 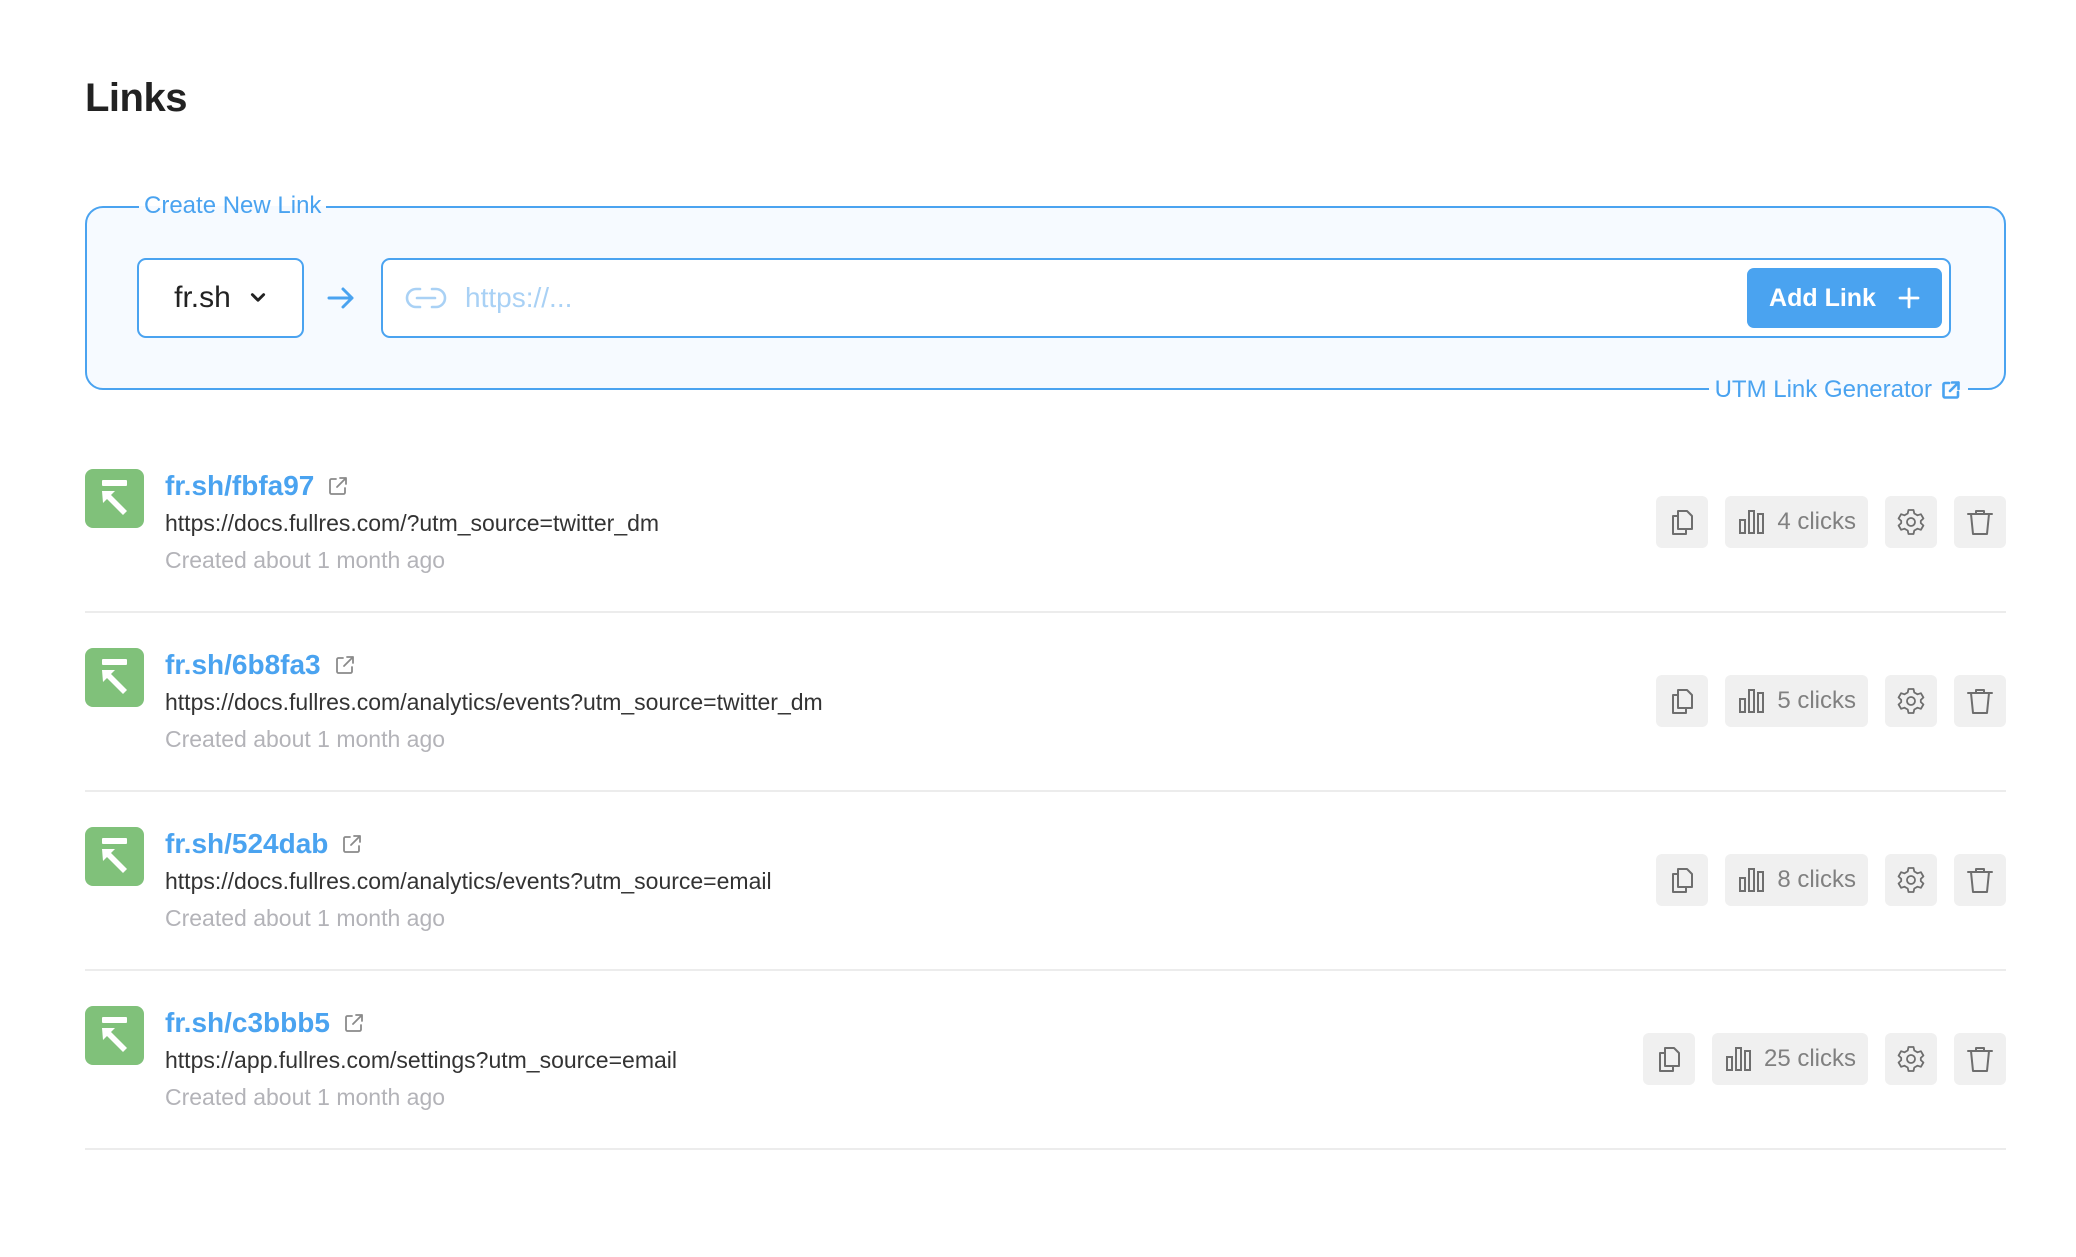 What do you see at coordinates (1207, 298) in the screenshot?
I see `url-input` at bounding box center [1207, 298].